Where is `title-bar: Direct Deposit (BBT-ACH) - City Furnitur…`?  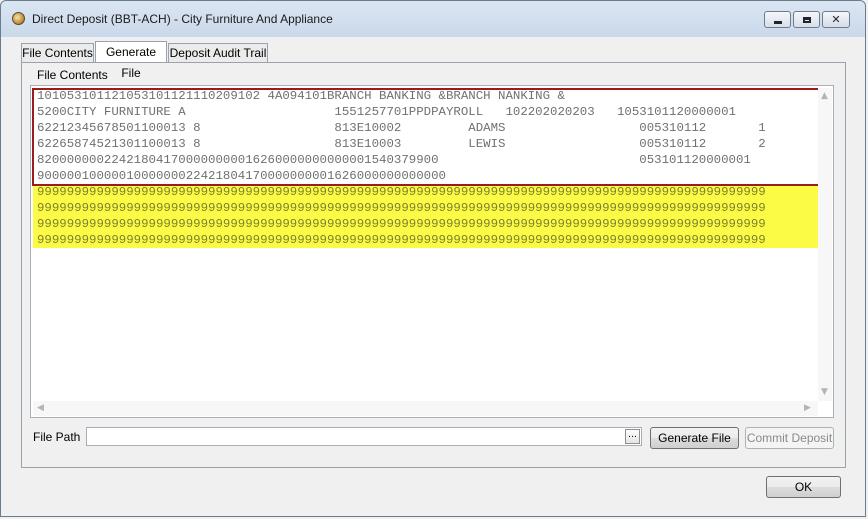
title-bar: Direct Deposit (BBT-ACH) - City Furnitur… is located at coordinates (433, 19).